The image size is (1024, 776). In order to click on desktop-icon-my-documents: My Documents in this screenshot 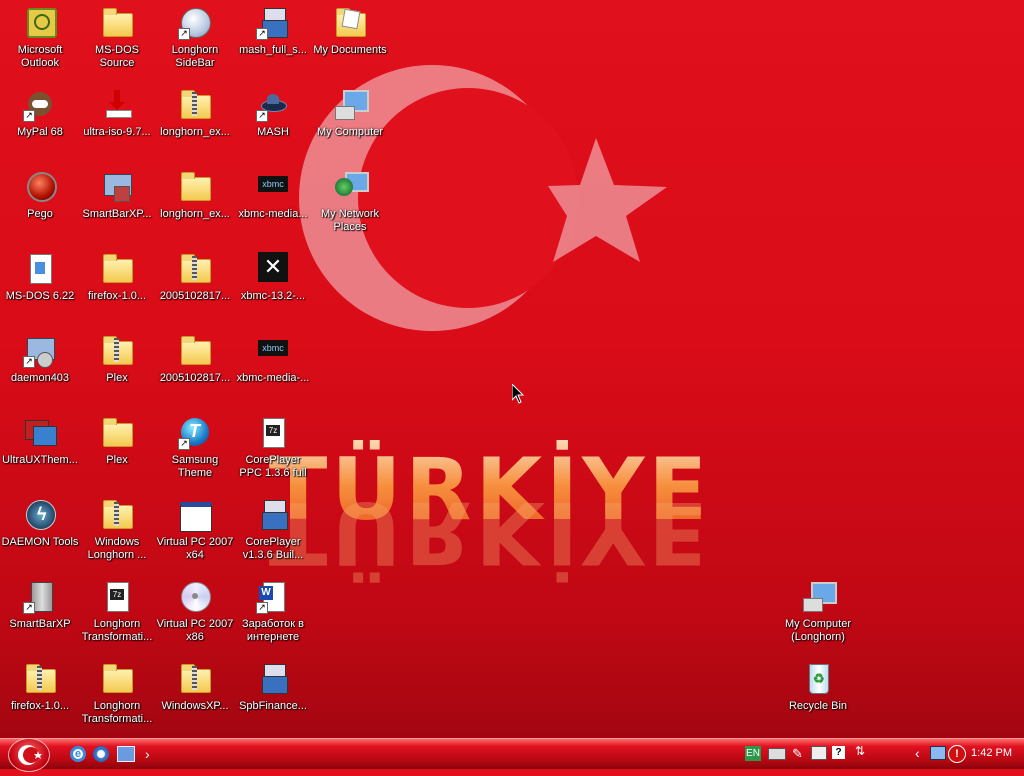, I will do `click(350, 43)`.